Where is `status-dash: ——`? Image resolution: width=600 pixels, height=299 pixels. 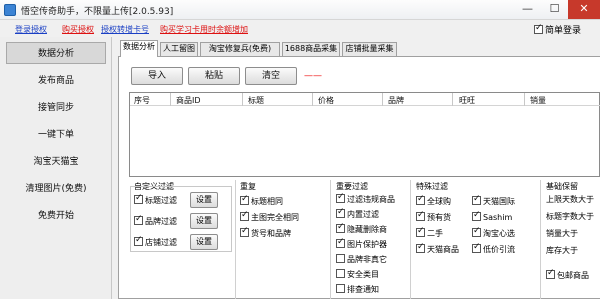
status-dash: —— is located at coordinates (313, 76).